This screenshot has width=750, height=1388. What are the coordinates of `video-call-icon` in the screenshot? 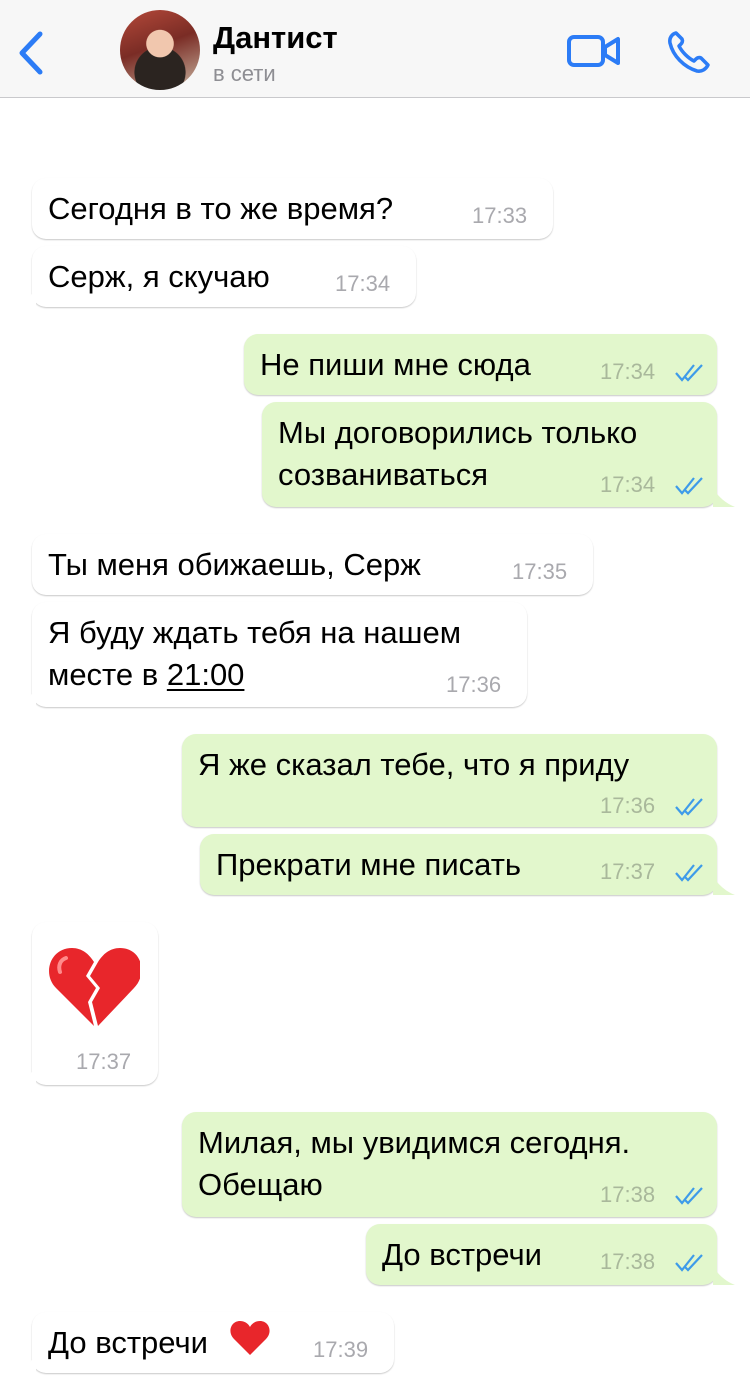 It's located at (594, 51).